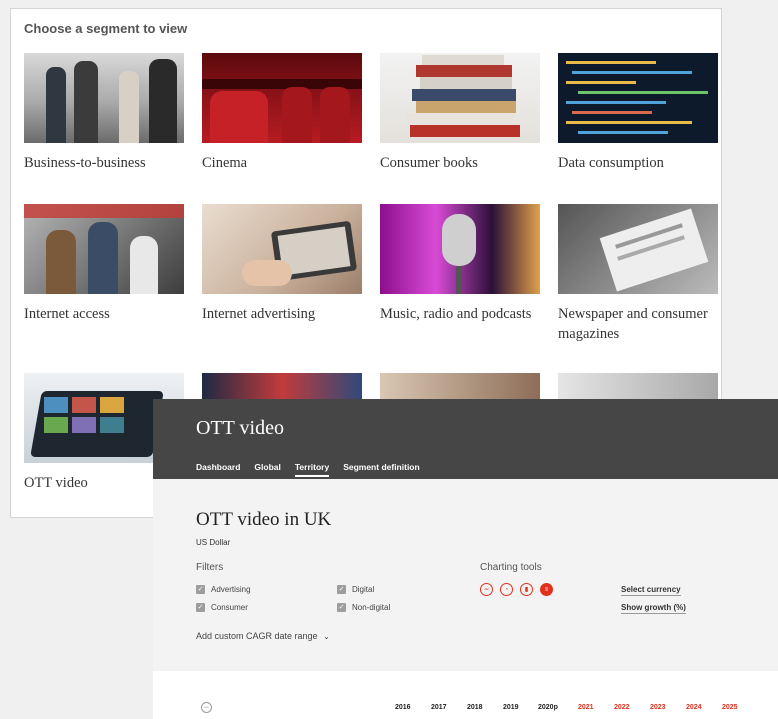 The image size is (778, 719). I want to click on segment-tile-data-consumption: Data consumption, so click(638, 113).